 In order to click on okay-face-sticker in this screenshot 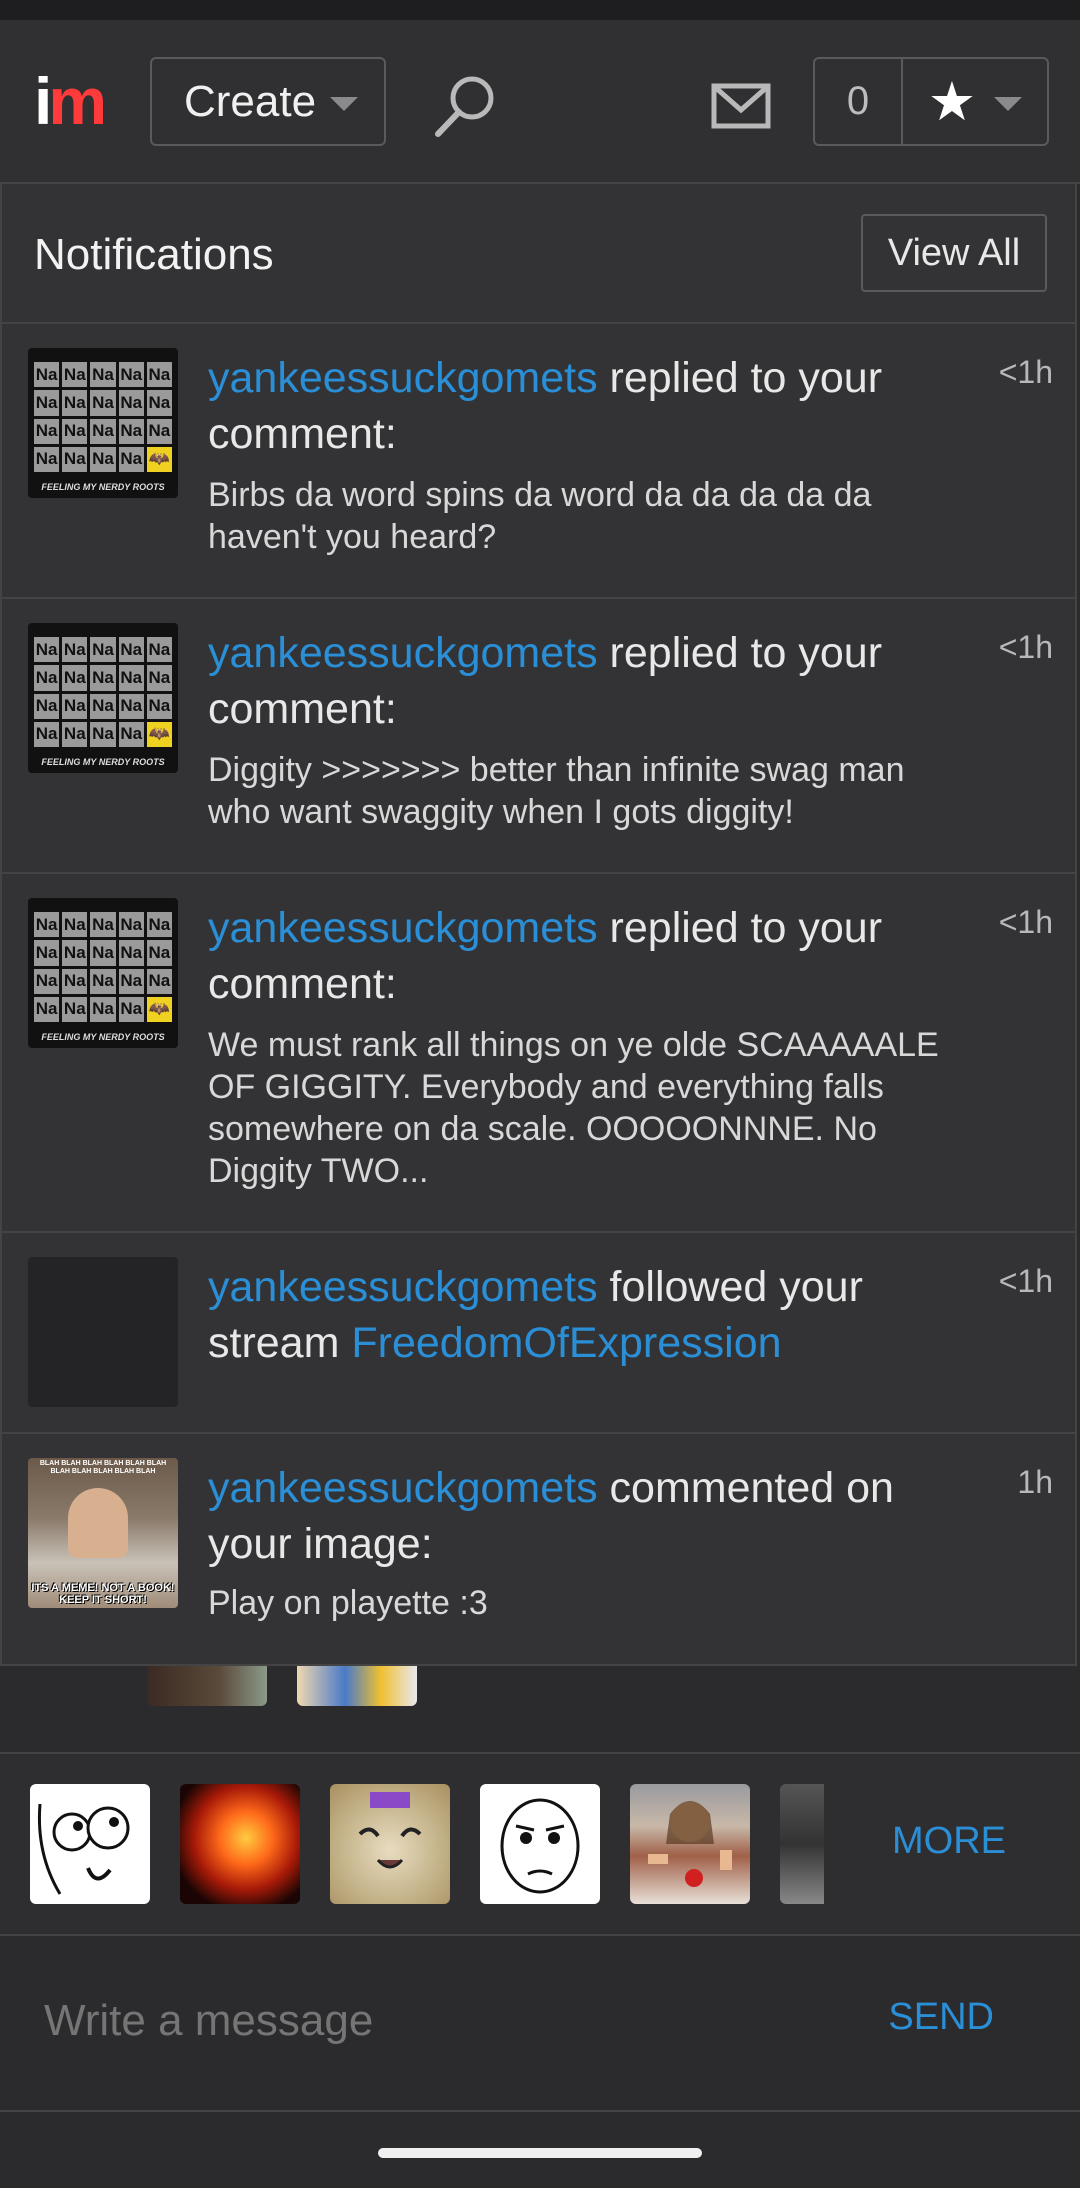, I will do `click(540, 1844)`.